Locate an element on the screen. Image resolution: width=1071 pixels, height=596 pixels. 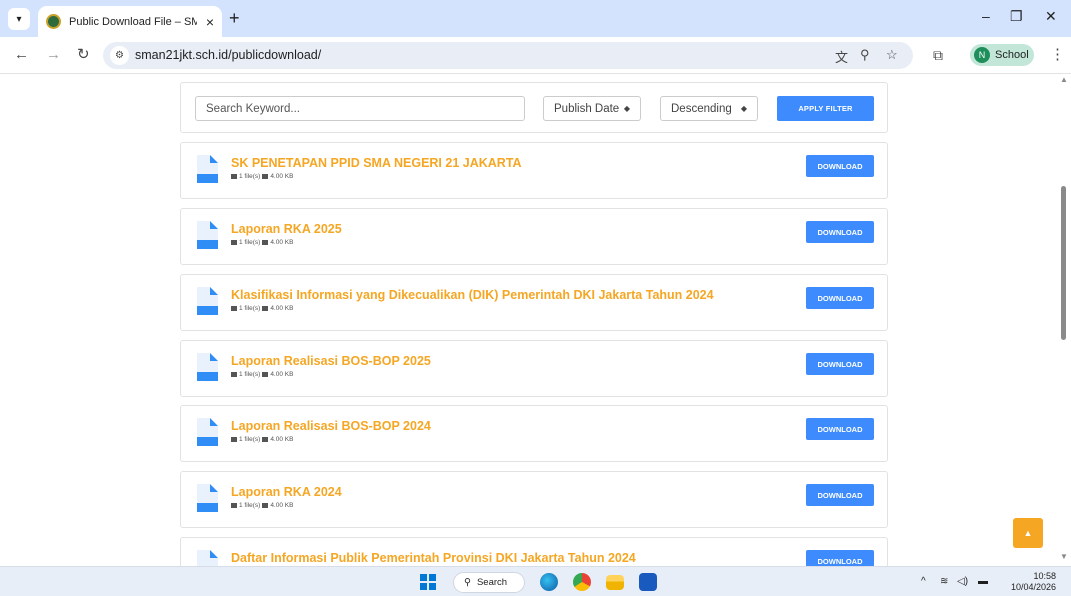
tab-title: Public Download File – SMA Ne is located at coordinates (133, 21).